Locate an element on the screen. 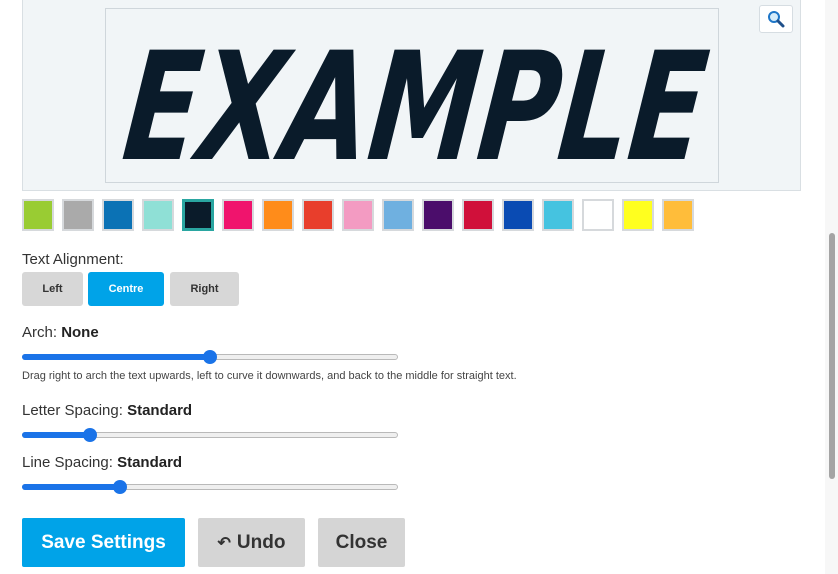  arch-label-text: Arch: is located at coordinates (40, 332).